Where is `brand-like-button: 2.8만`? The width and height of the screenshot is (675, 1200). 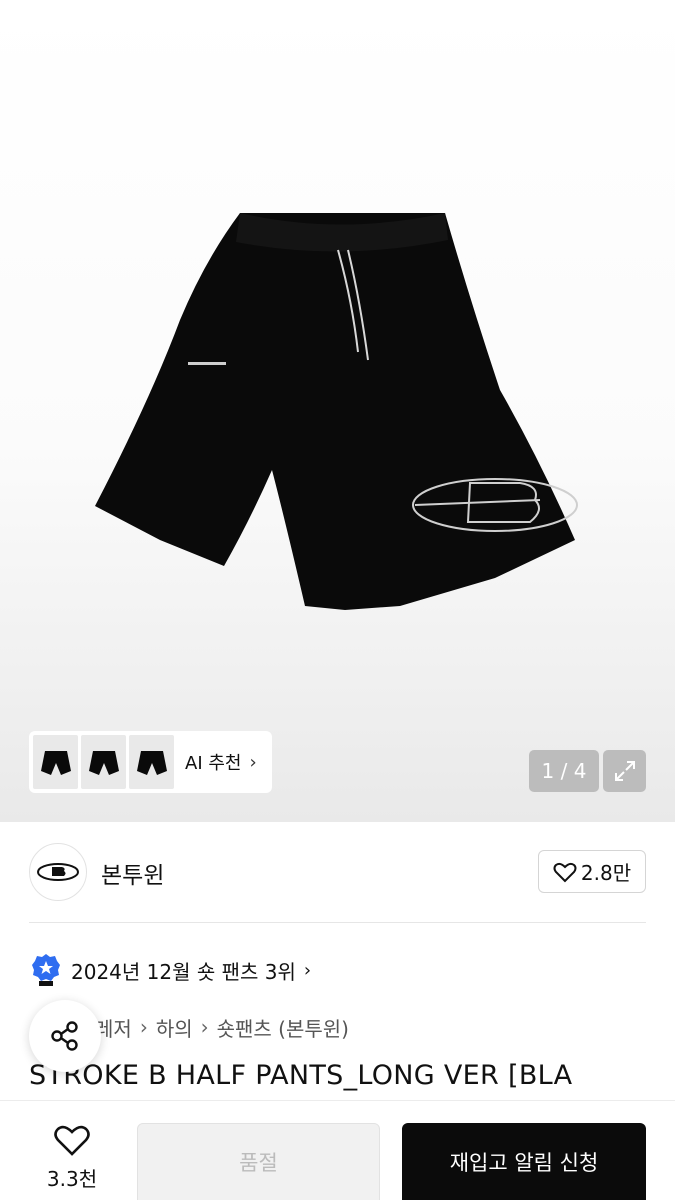 brand-like-button: 2.8만 is located at coordinates (592, 871).